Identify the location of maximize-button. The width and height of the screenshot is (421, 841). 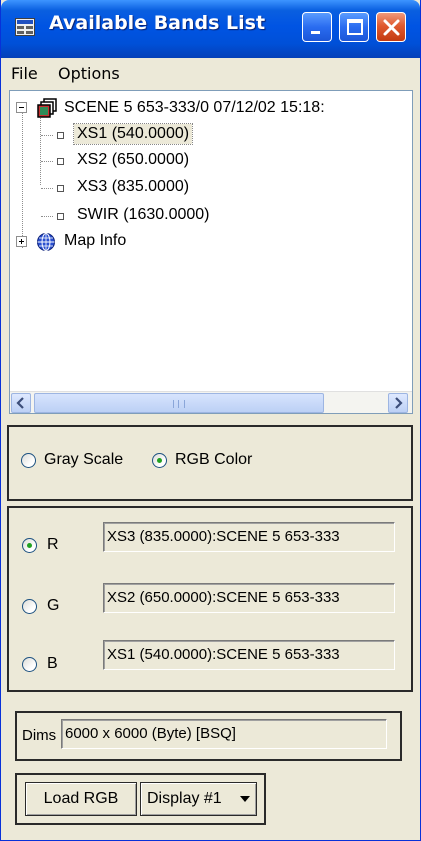
(354, 27).